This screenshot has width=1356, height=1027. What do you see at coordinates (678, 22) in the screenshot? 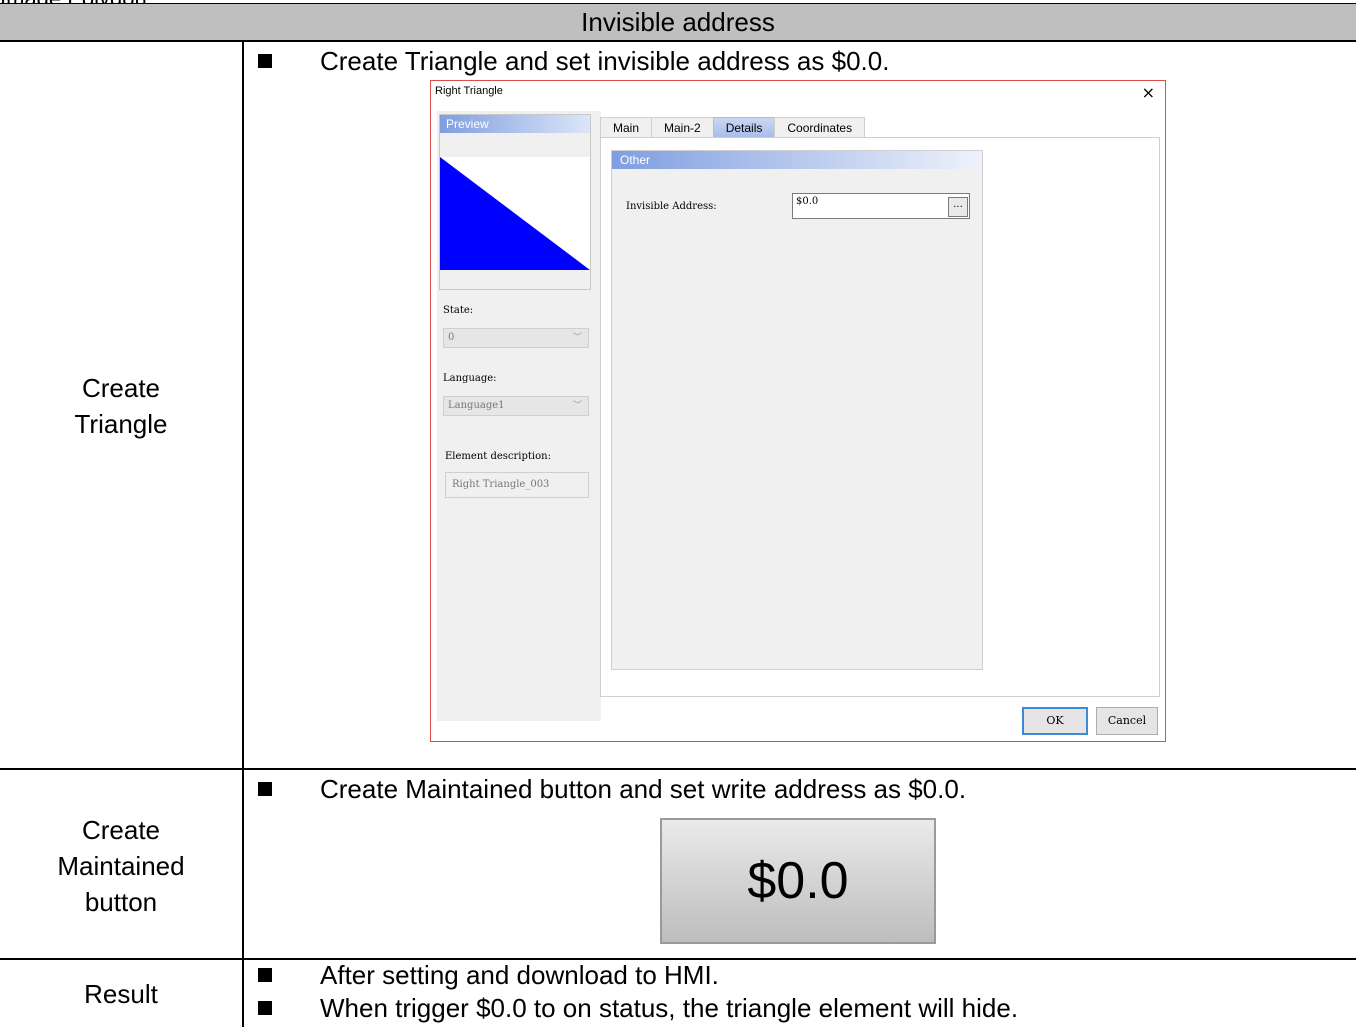
I see `table-header-title: Invisible address` at bounding box center [678, 22].